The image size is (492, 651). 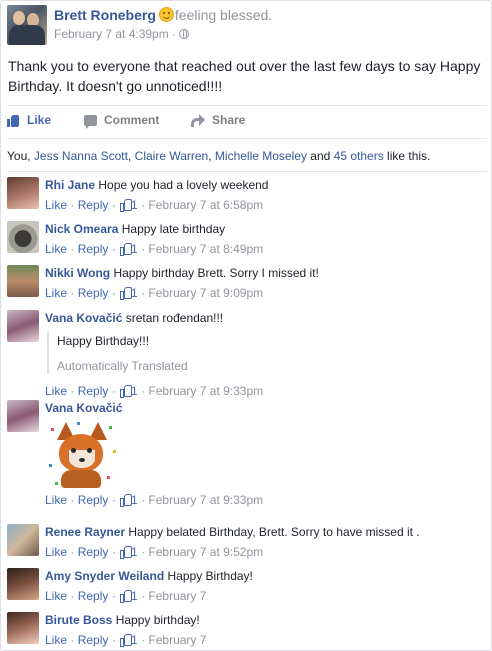 I want to click on commenter-name: Renee Rayner, so click(x=85, y=532).